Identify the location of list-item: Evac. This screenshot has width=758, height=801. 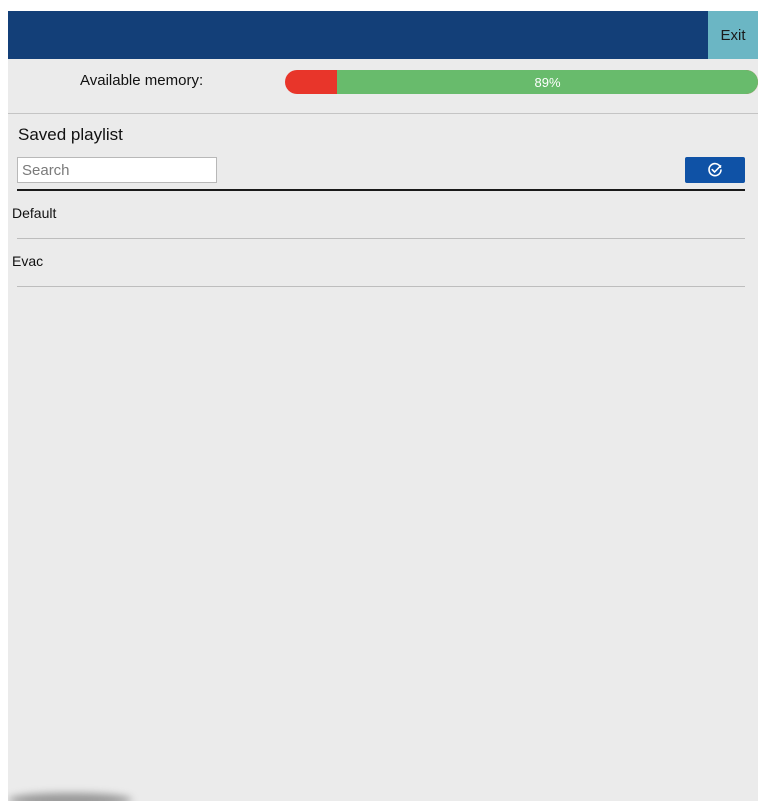
(383, 263).